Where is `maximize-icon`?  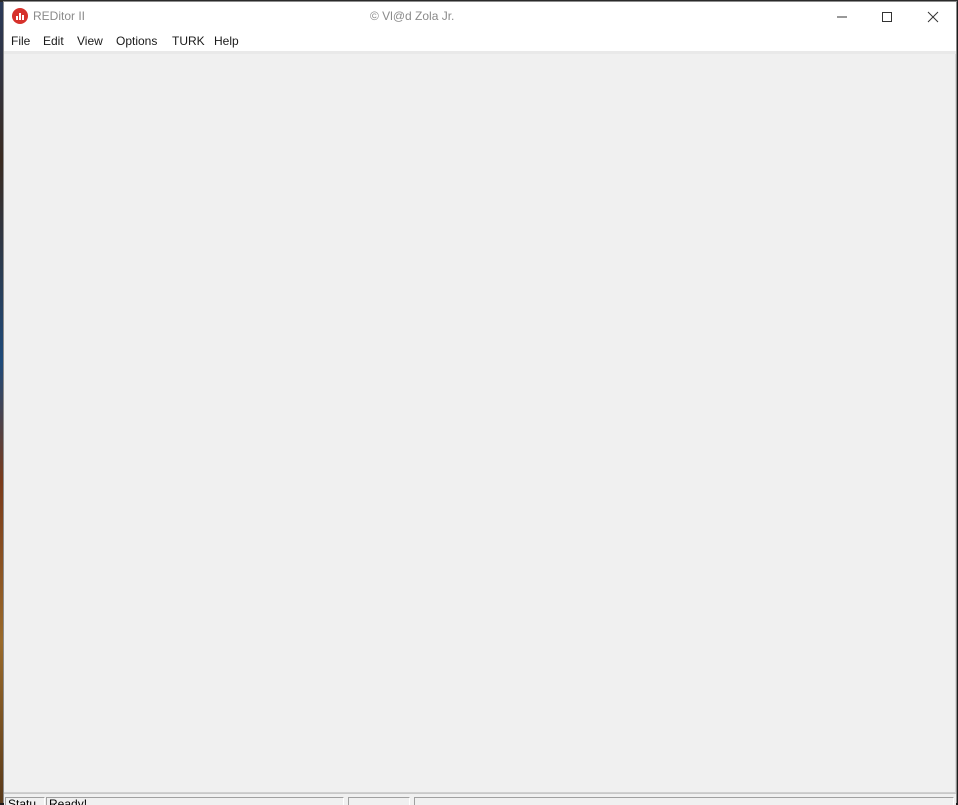
maximize-icon is located at coordinates (887, 17).